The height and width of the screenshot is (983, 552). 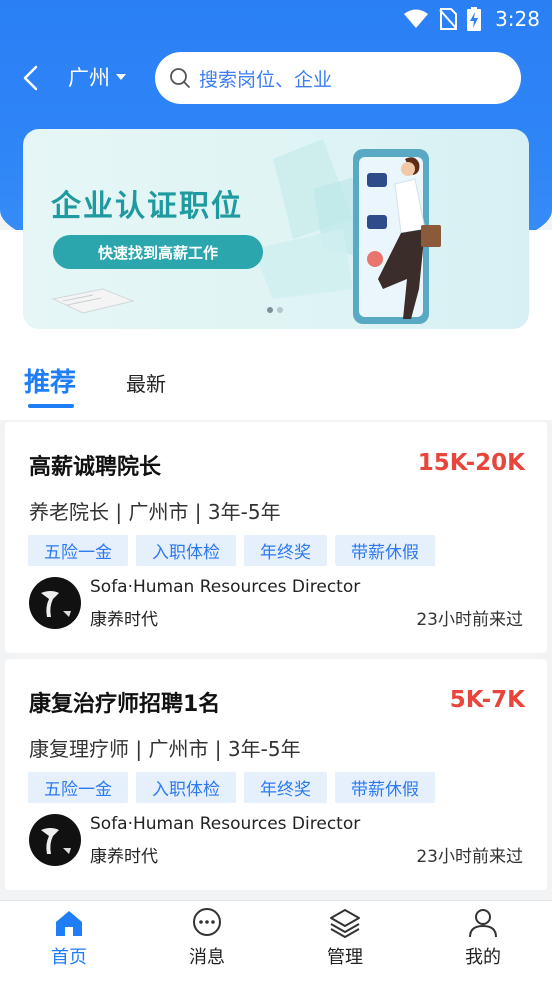 I want to click on carousel-dot, so click(x=280, y=310).